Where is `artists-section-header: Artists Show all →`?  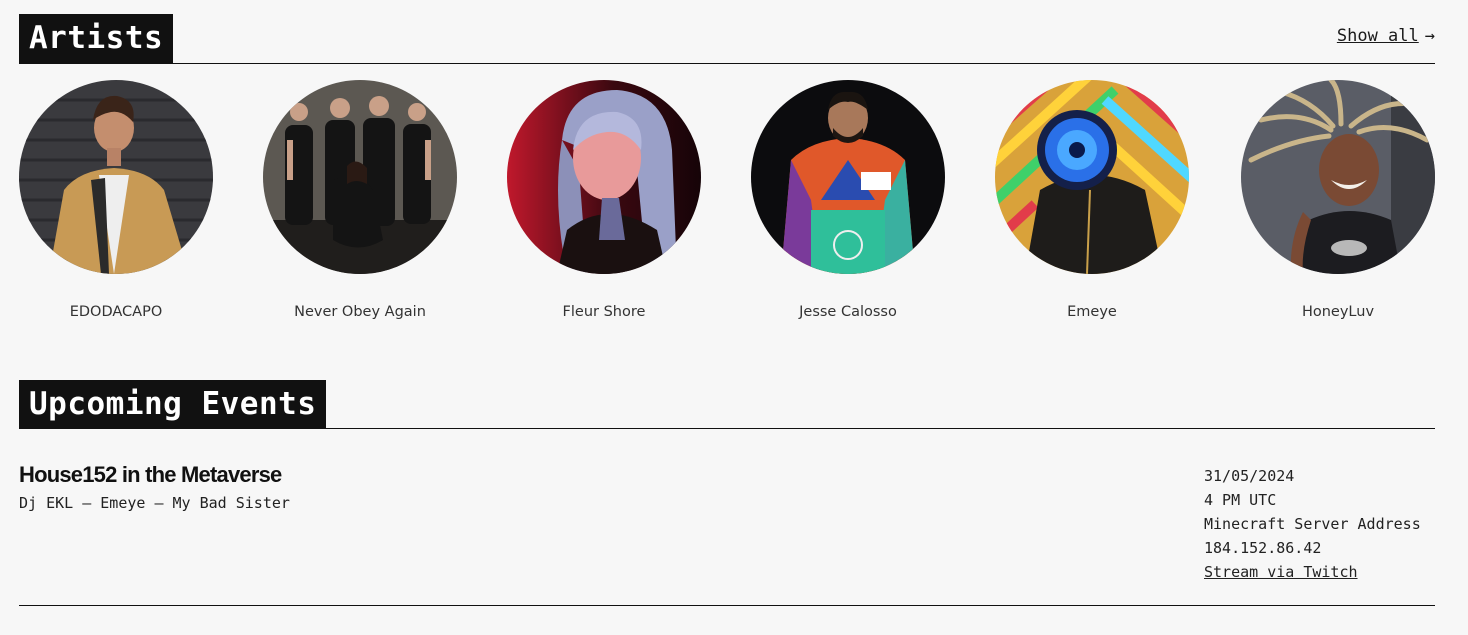 artists-section-header: Artists Show all → is located at coordinates (727, 39).